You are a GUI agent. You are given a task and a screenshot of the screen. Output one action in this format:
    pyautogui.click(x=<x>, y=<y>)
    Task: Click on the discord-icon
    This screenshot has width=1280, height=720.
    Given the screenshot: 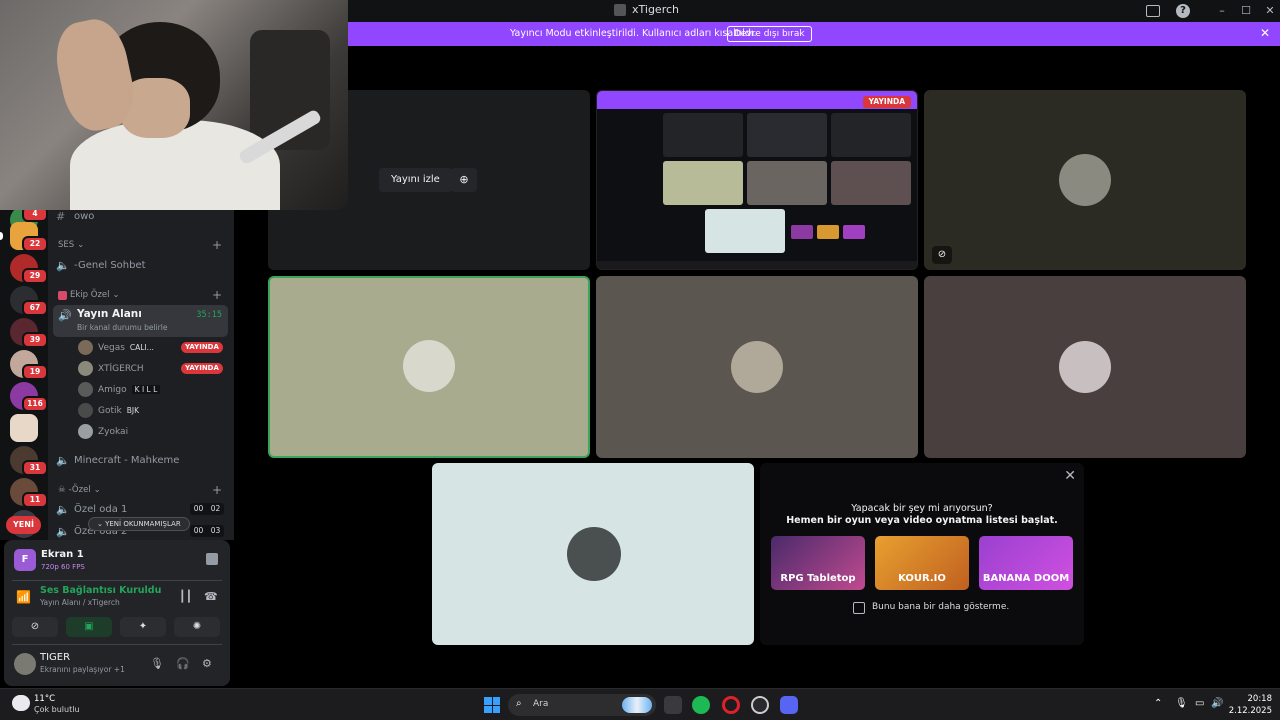 What is the action you would take?
    pyautogui.click(x=789, y=705)
    